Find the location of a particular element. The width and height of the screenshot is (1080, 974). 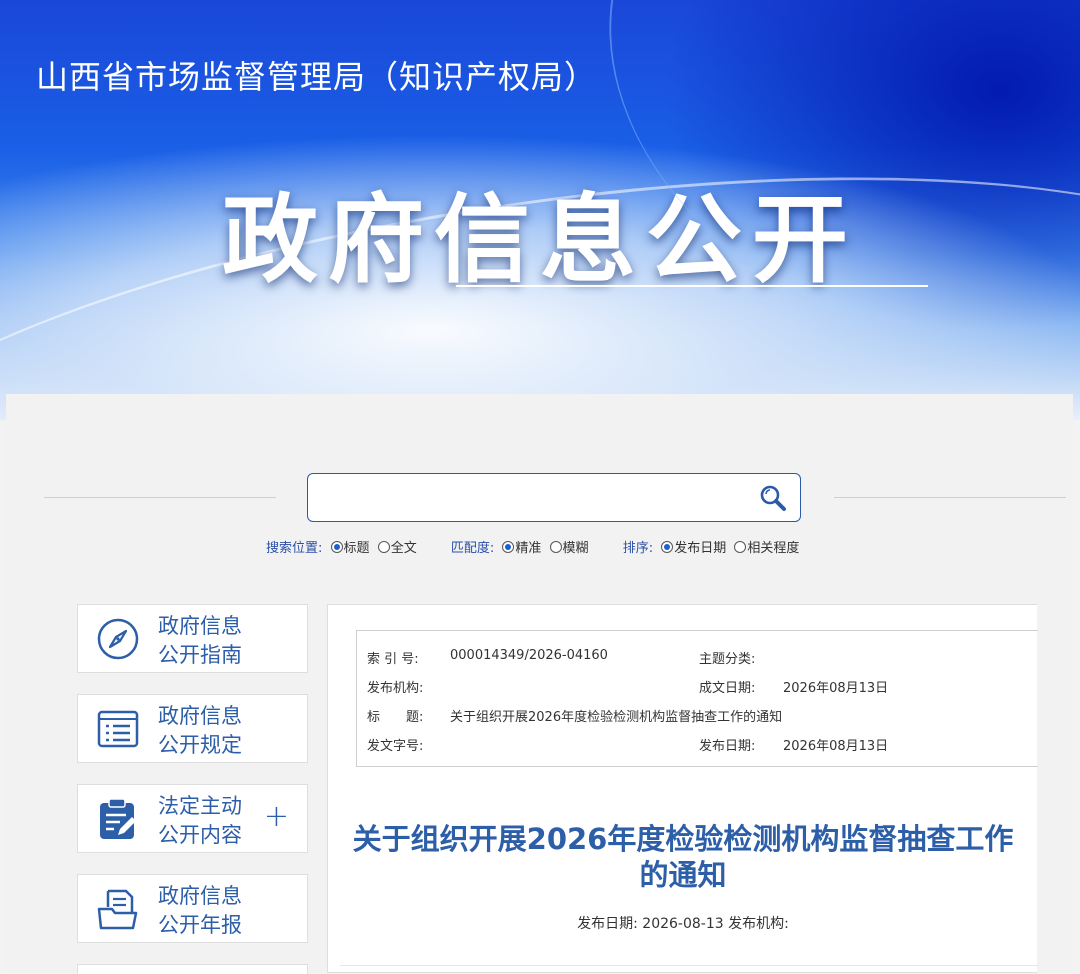

hero-underline is located at coordinates (692, 286).